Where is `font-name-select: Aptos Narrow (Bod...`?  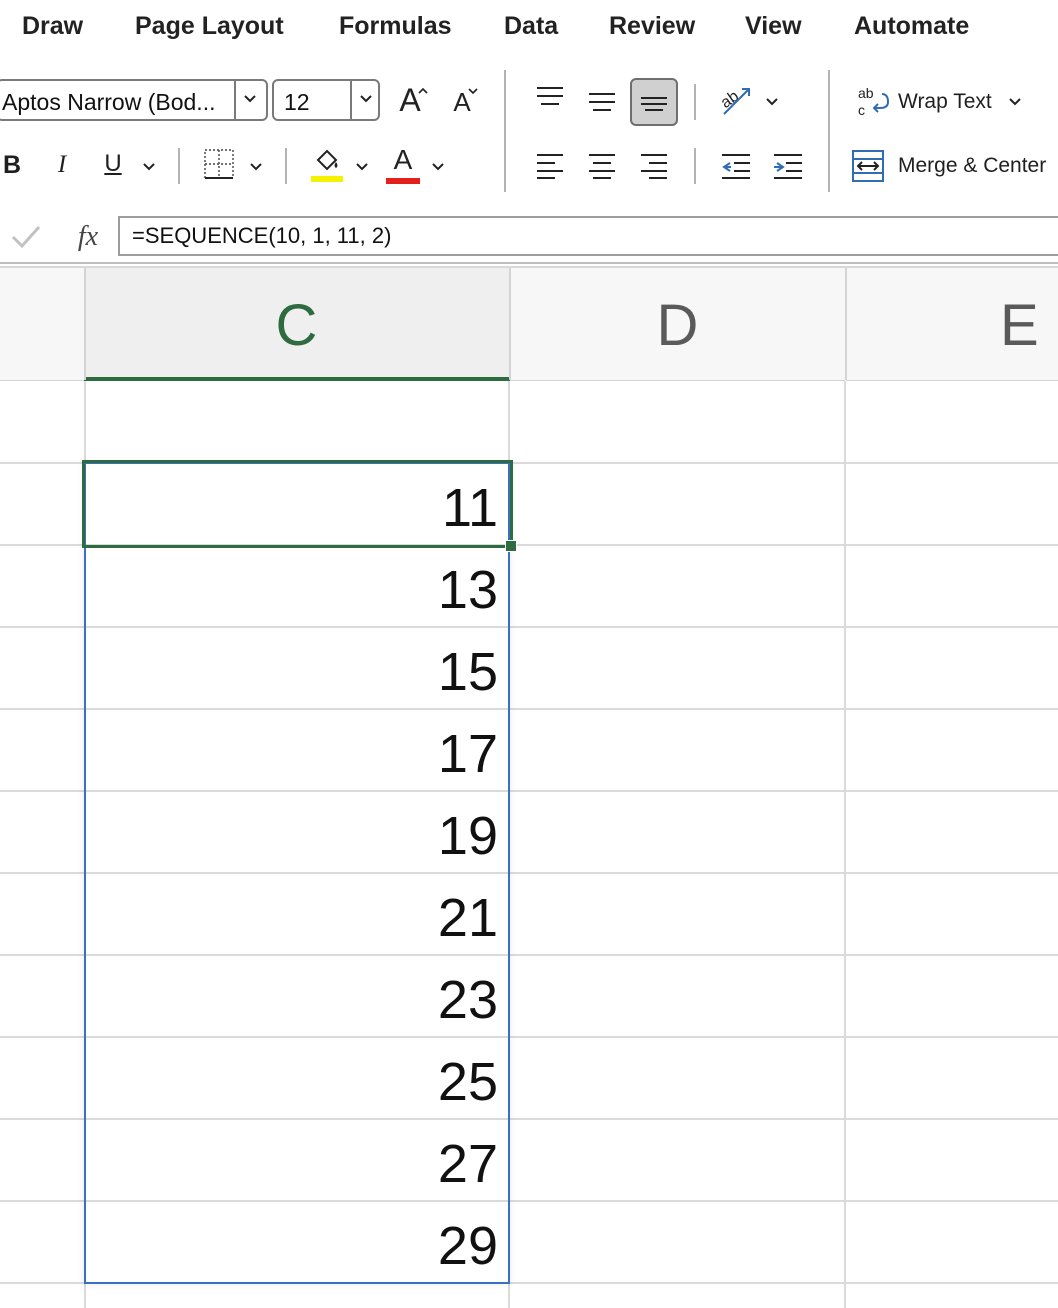
font-name-select: Aptos Narrow (Bod... is located at coordinates (134, 100).